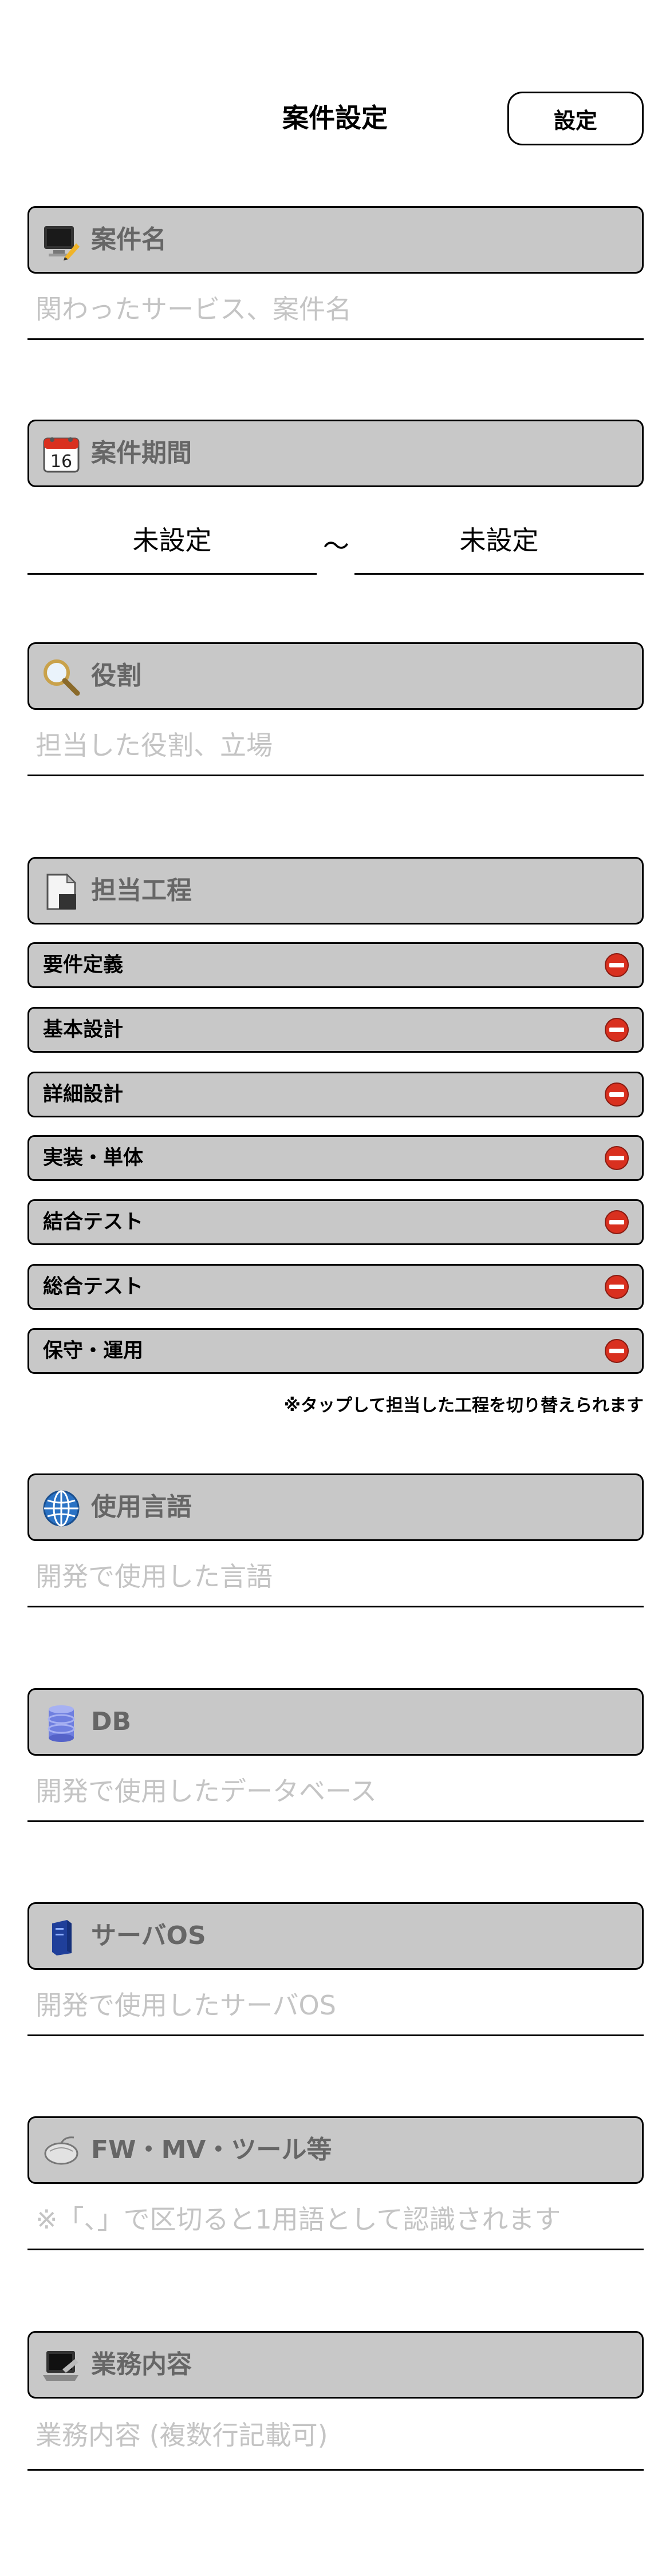 The height and width of the screenshot is (2576, 670). I want to click on section-label: DB, so click(111, 1721).